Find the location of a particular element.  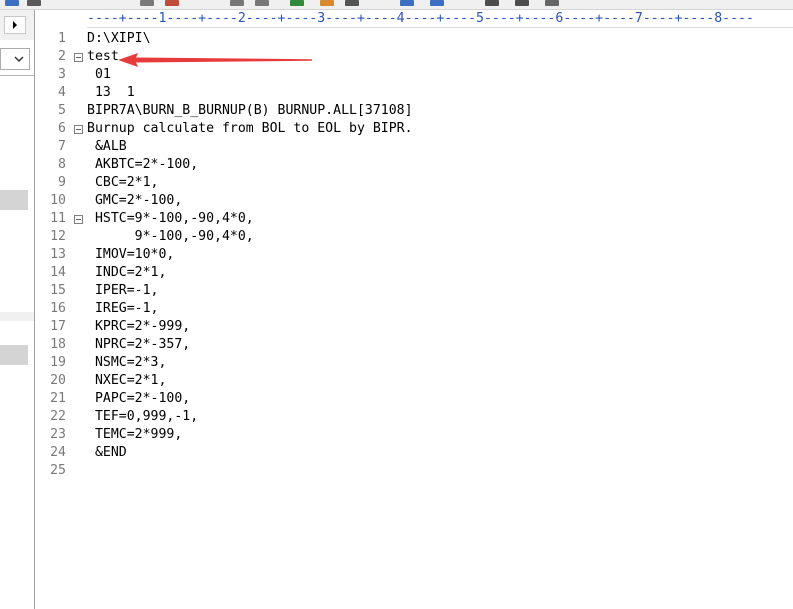

code-line: 23 TEMC=2*999, is located at coordinates (414, 435).